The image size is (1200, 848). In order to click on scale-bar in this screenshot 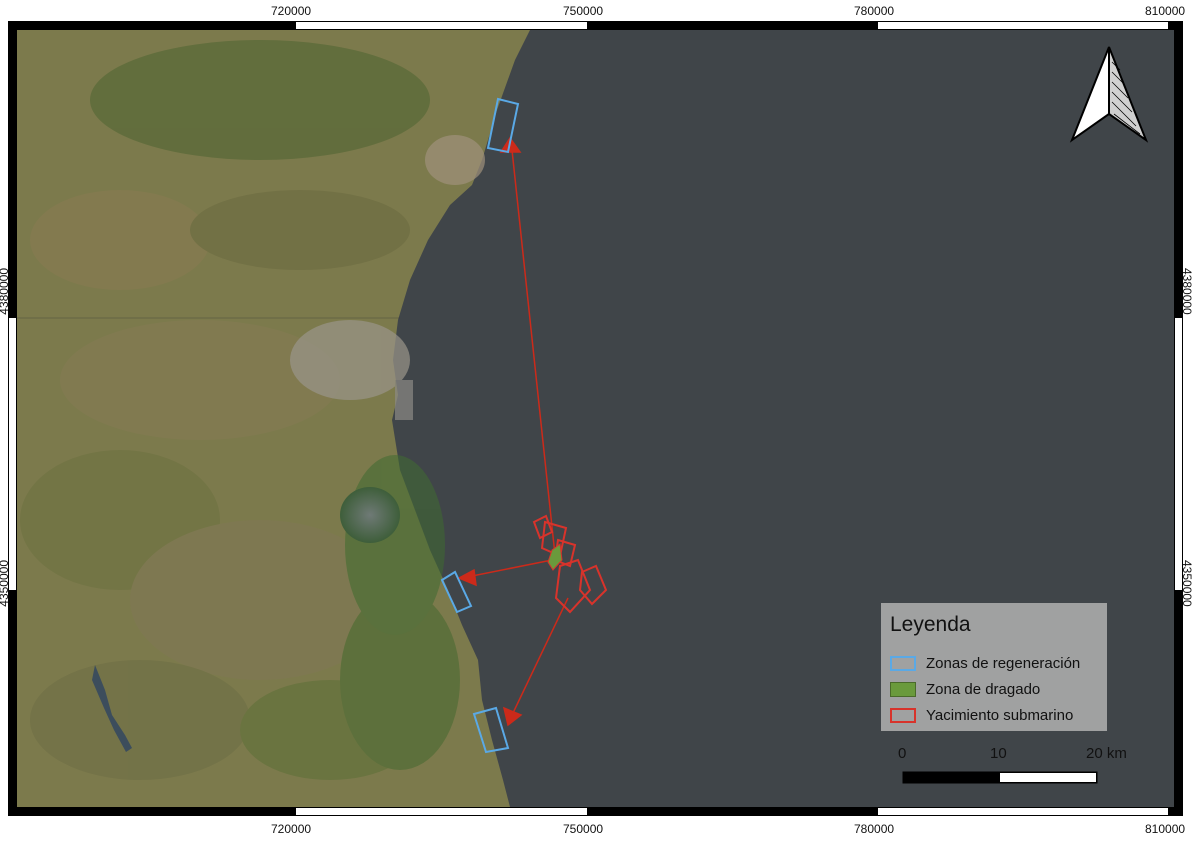, I will do `click(1000, 777)`.